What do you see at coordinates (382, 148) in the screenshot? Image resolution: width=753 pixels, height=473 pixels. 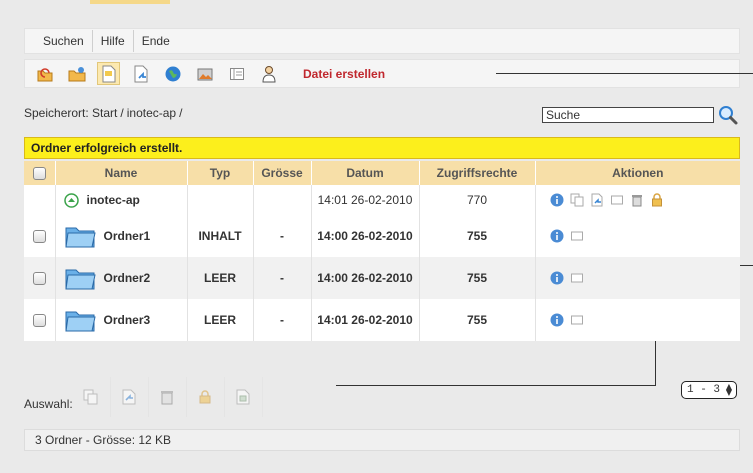 I see `success-notice: Ordner erfolgreich erstellt.` at bounding box center [382, 148].